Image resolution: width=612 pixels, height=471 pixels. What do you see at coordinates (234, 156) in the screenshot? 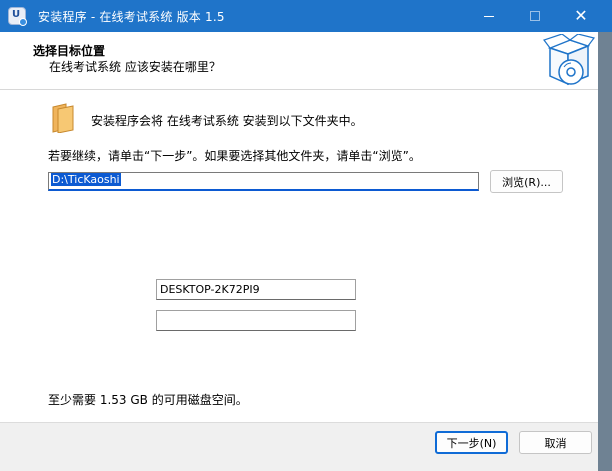
I see `instruction-text: 若要继续，请单击“下一步”。如果要选择其他文件夹，请单击“浏览”。` at bounding box center [234, 156].